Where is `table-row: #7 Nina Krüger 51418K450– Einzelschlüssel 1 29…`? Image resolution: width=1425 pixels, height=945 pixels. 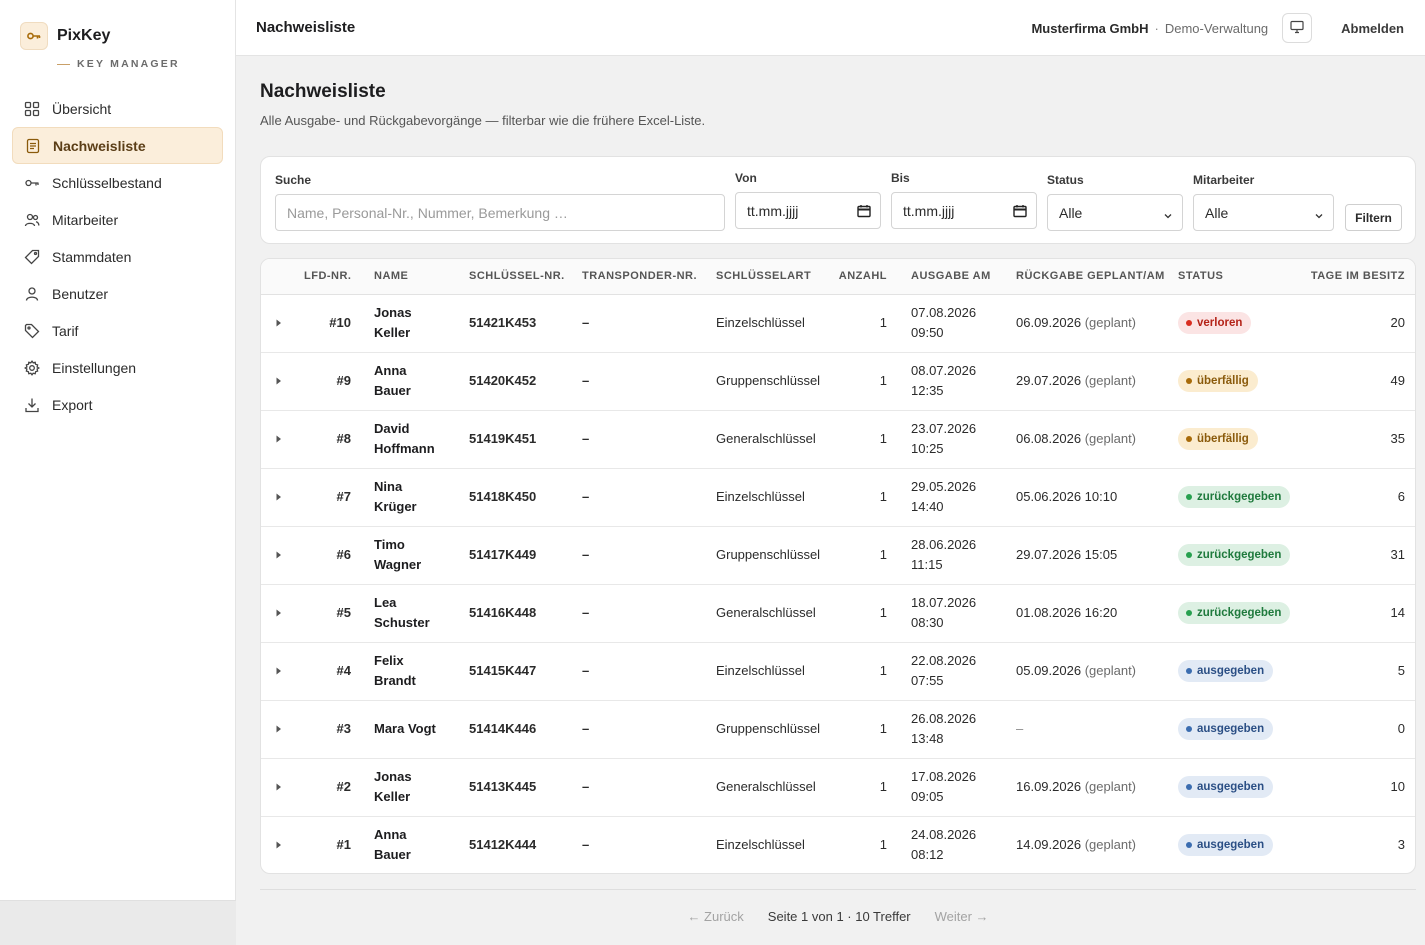 table-row: #7 Nina Krüger 51418K450– Einzelschlüssel 1 29… is located at coordinates (838, 497).